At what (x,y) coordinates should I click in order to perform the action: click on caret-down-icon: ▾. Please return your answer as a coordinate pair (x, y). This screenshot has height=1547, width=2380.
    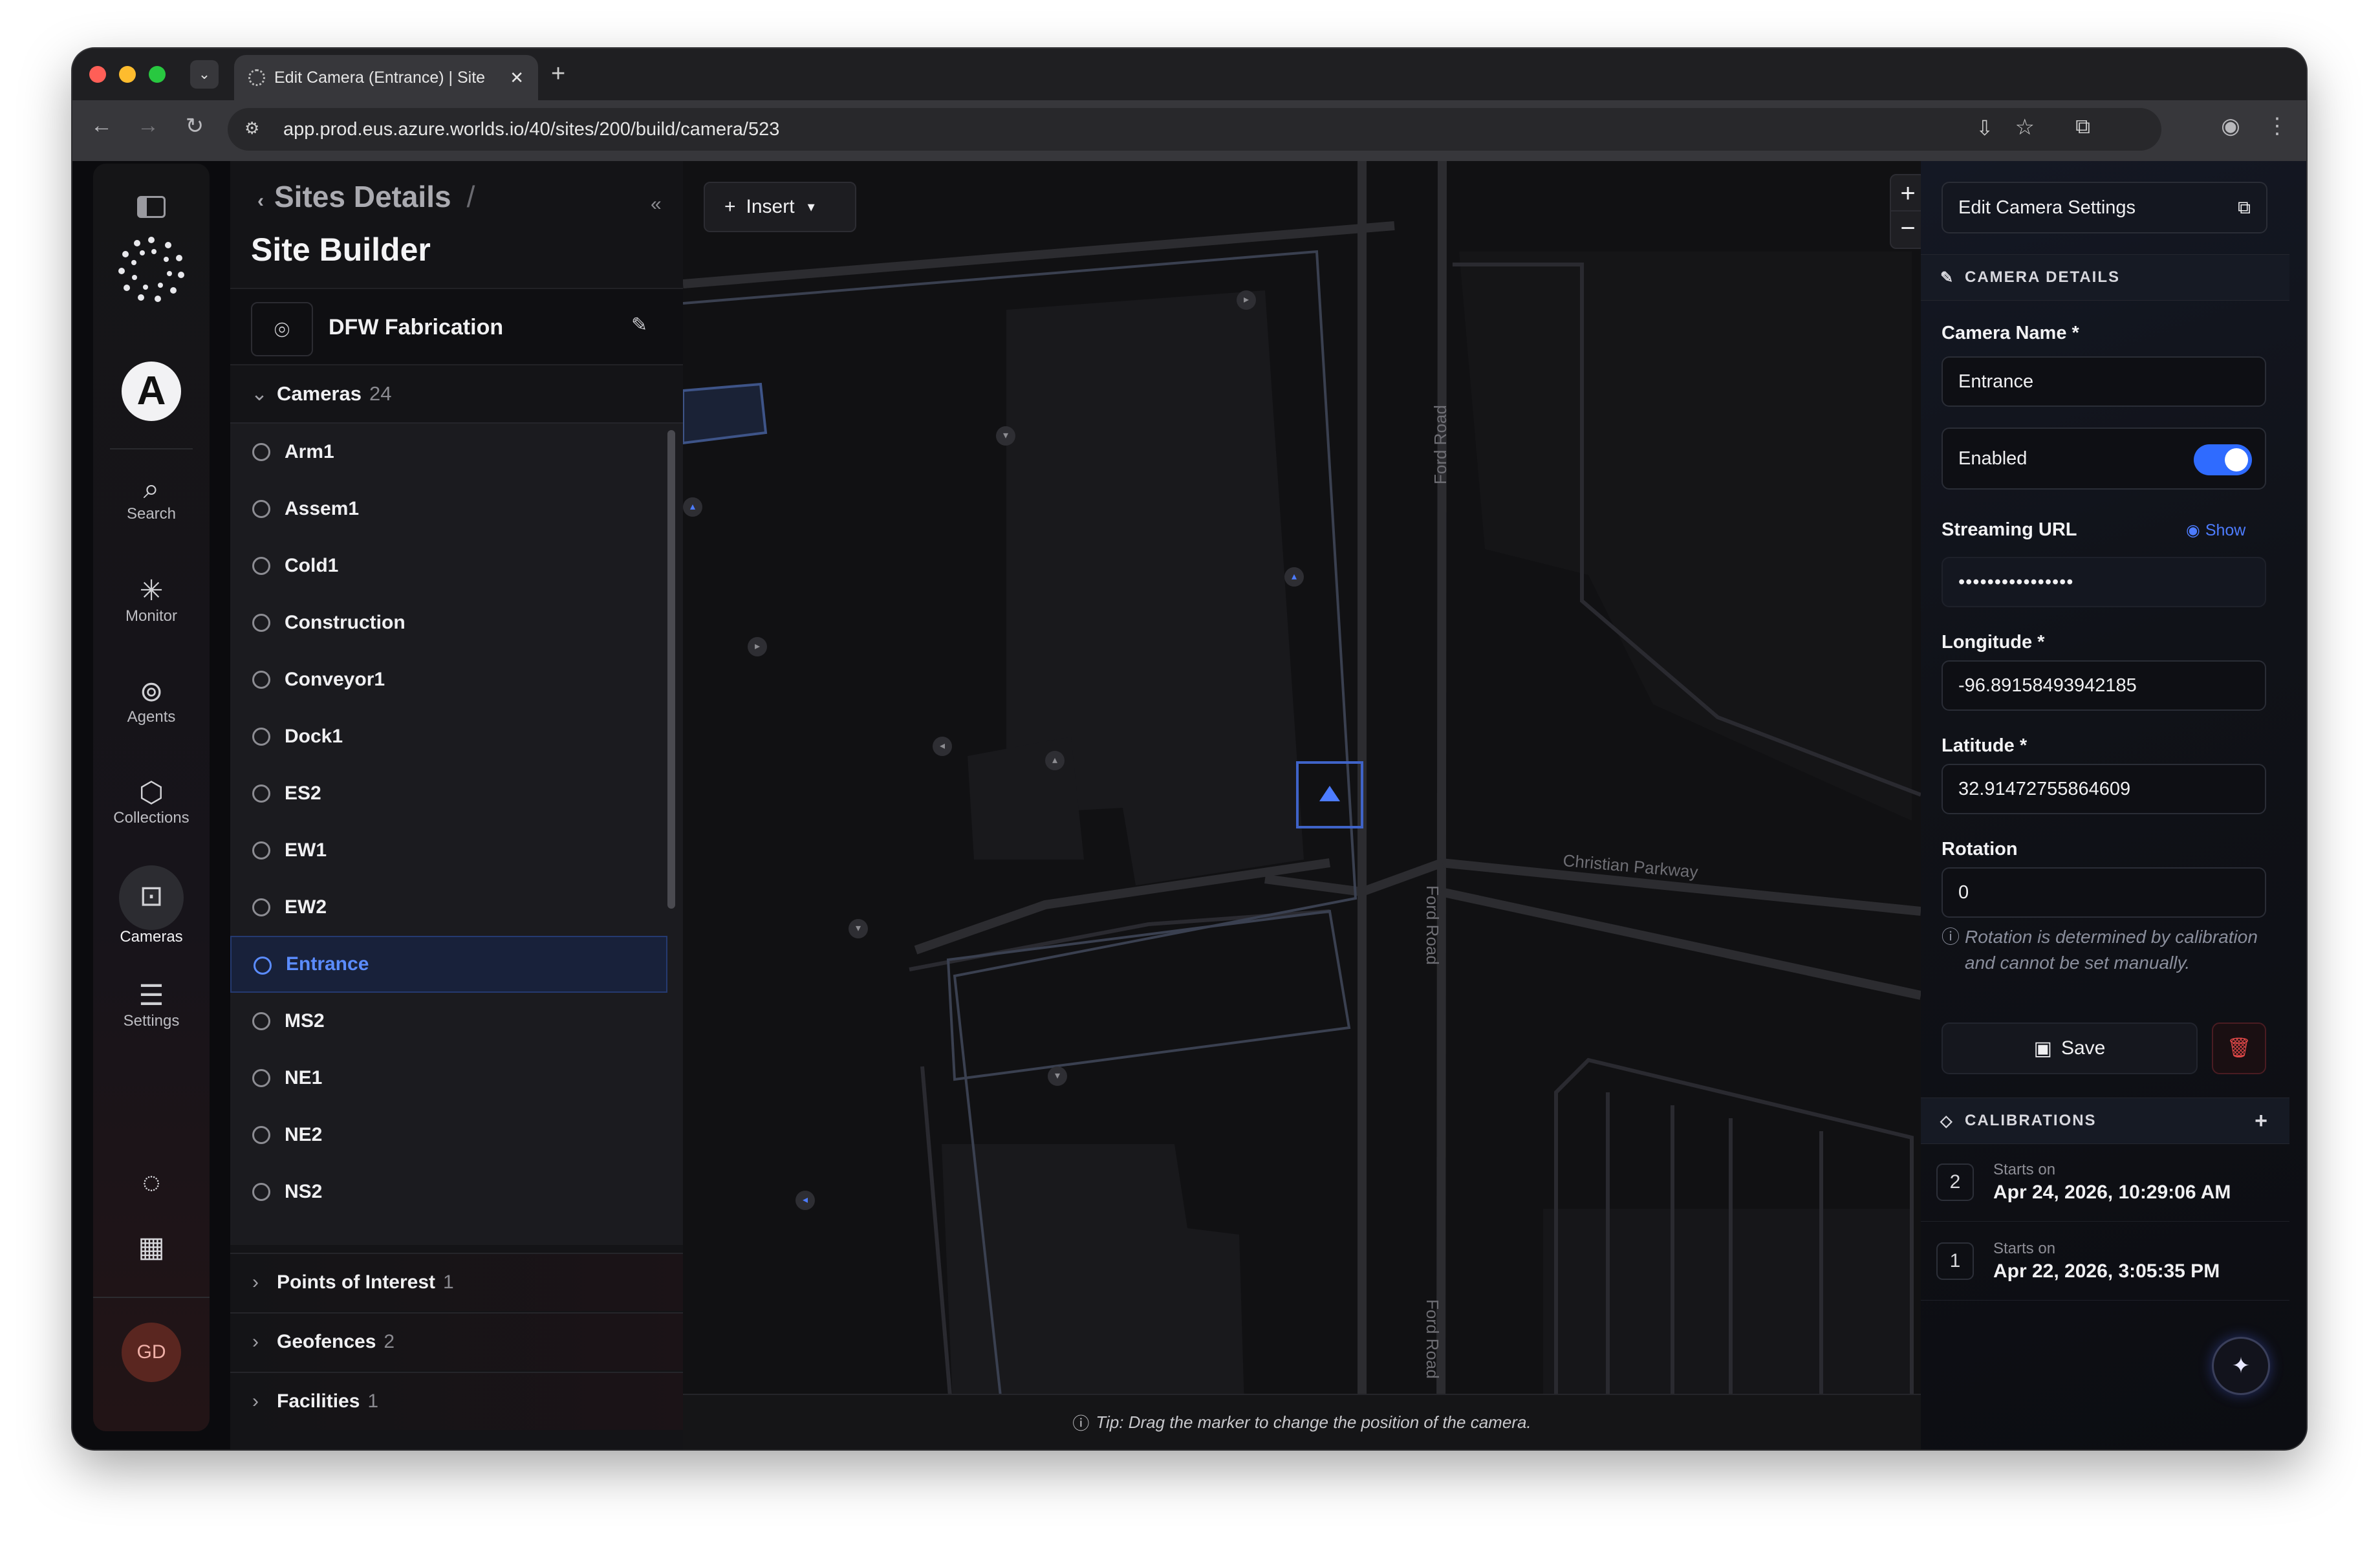
    Looking at the image, I should click on (811, 207).